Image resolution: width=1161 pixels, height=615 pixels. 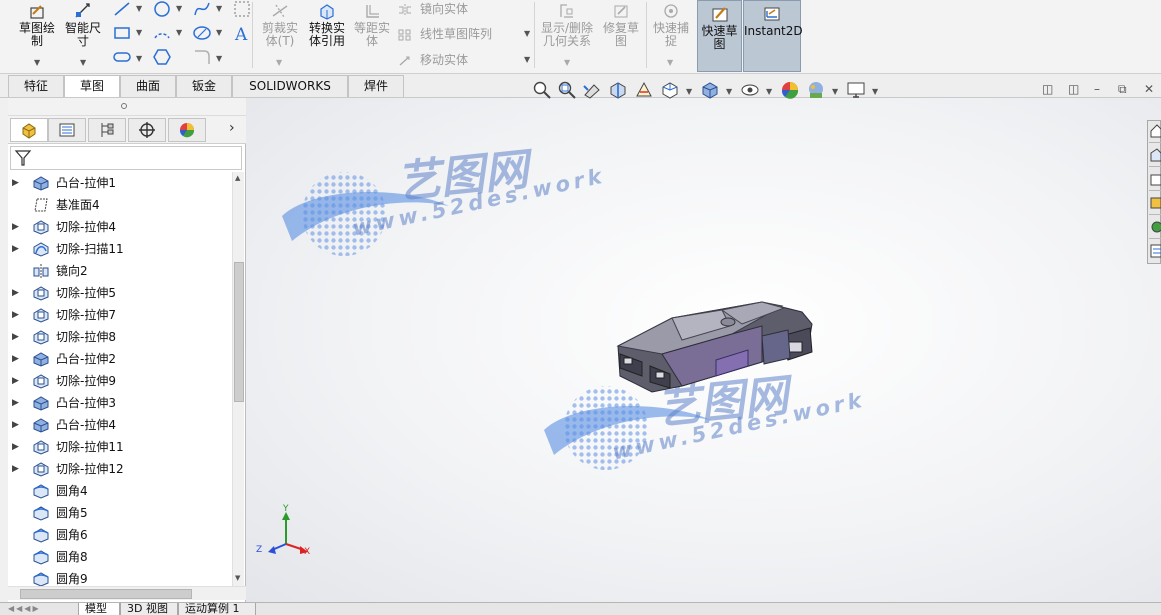 What do you see at coordinates (567, 90) in the screenshot?
I see `zoom-to-area-icon` at bounding box center [567, 90].